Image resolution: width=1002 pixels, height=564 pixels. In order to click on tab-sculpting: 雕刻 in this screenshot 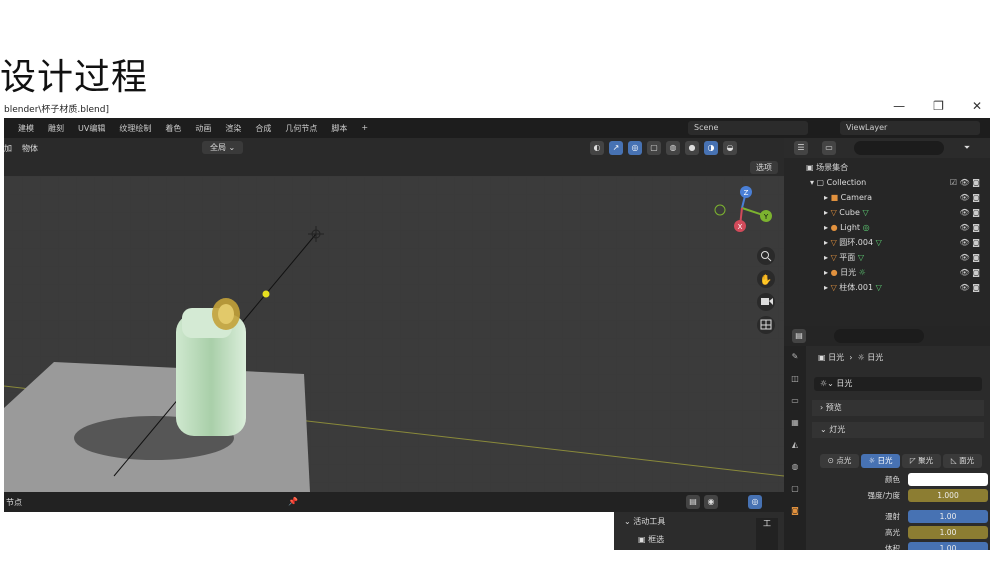, I will do `click(56, 128)`.